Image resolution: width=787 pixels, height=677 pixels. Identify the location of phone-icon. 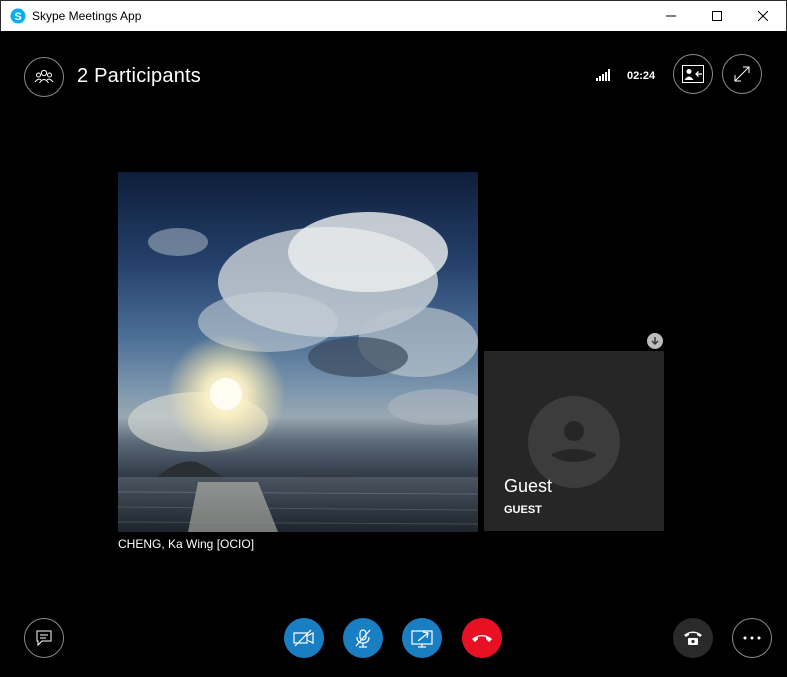
(693, 638).